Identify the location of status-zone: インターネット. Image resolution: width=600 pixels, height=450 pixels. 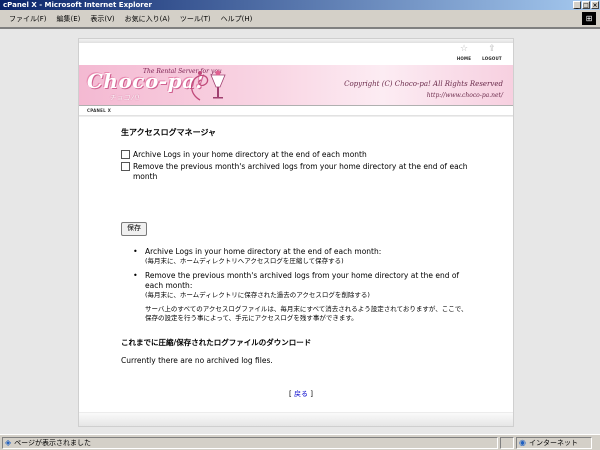
(553, 442).